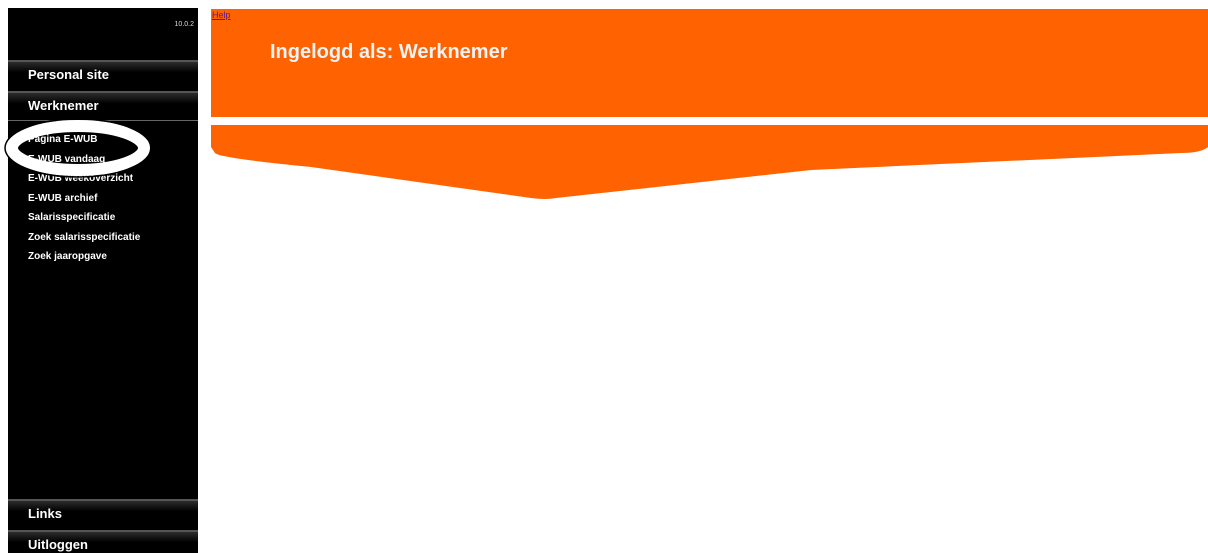 This screenshot has width=1208, height=553. What do you see at coordinates (184, 24) in the screenshot?
I see `version-label: 10.0.2` at bounding box center [184, 24].